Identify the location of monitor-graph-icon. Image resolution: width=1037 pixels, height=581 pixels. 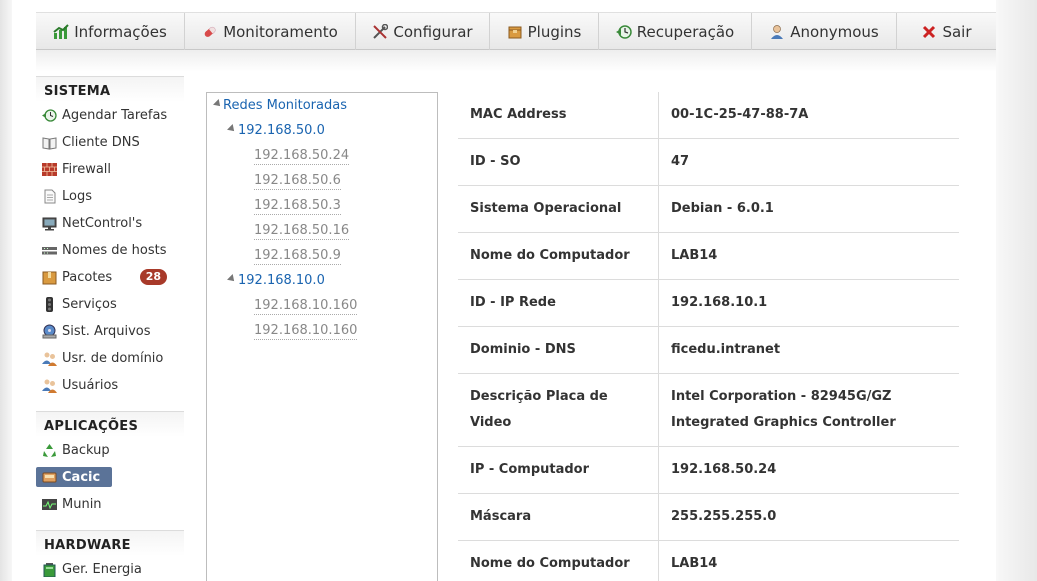
(49, 504).